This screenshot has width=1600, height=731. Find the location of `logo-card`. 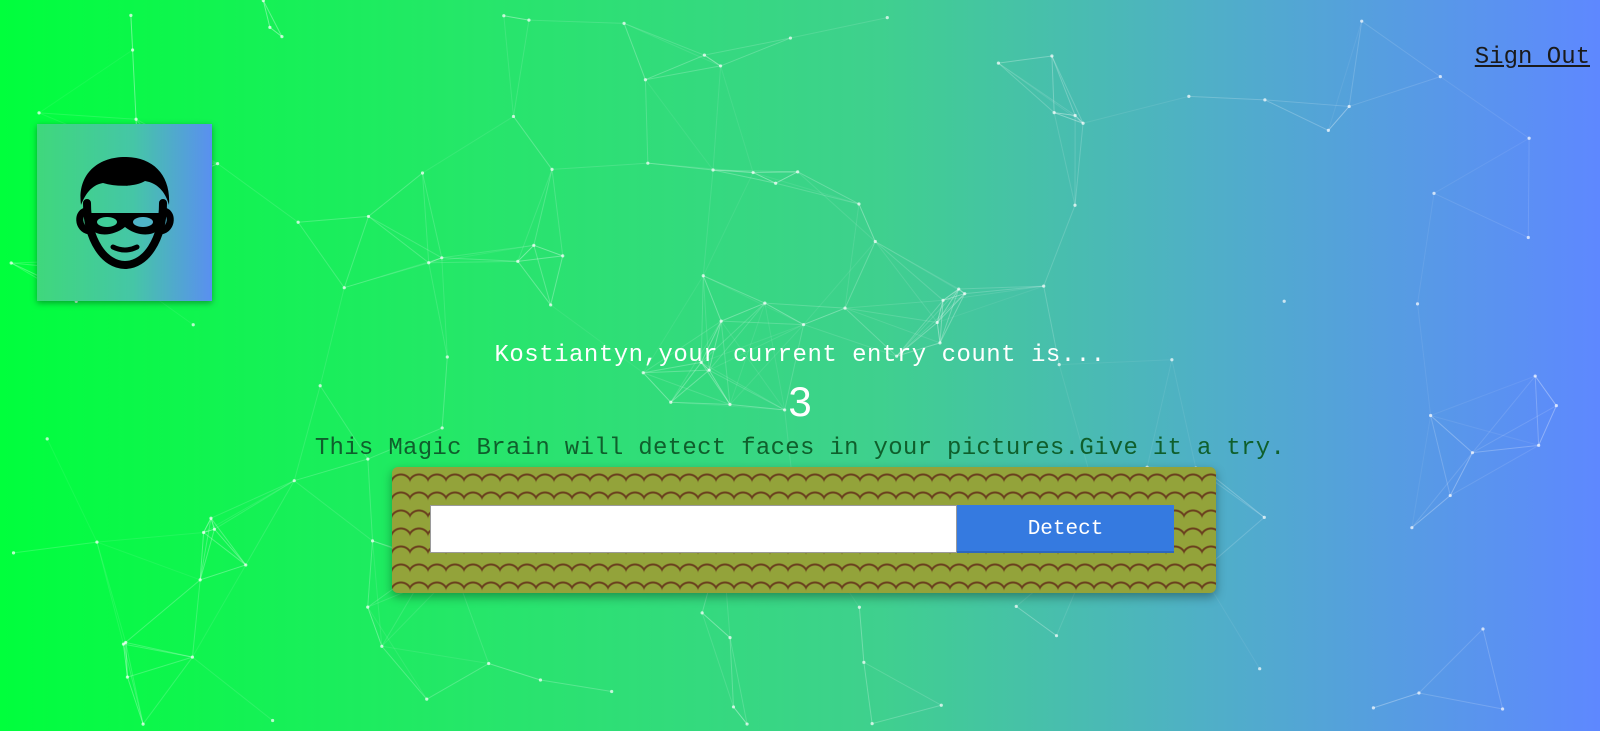

logo-card is located at coordinates (124, 212).